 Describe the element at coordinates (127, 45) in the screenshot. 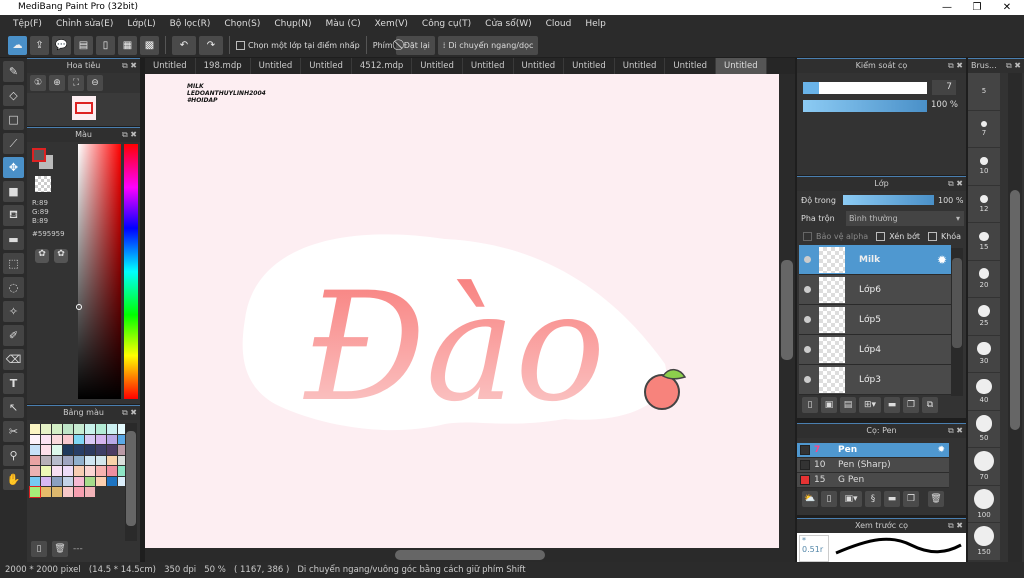

I see `grid-icon: ▦` at that location.